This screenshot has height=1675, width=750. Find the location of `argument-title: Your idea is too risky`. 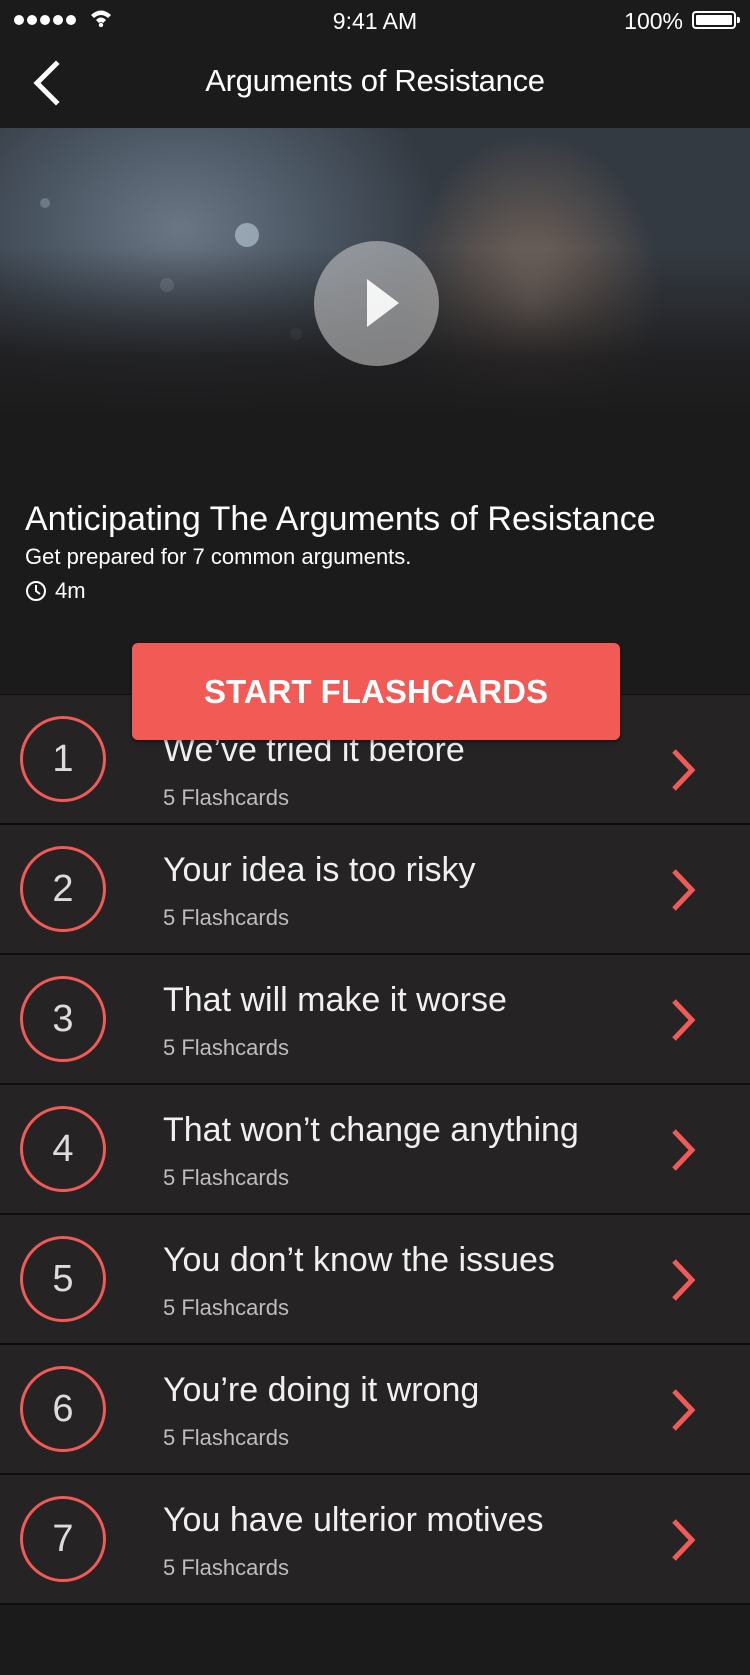

argument-title: Your idea is too risky is located at coordinates (319, 870).